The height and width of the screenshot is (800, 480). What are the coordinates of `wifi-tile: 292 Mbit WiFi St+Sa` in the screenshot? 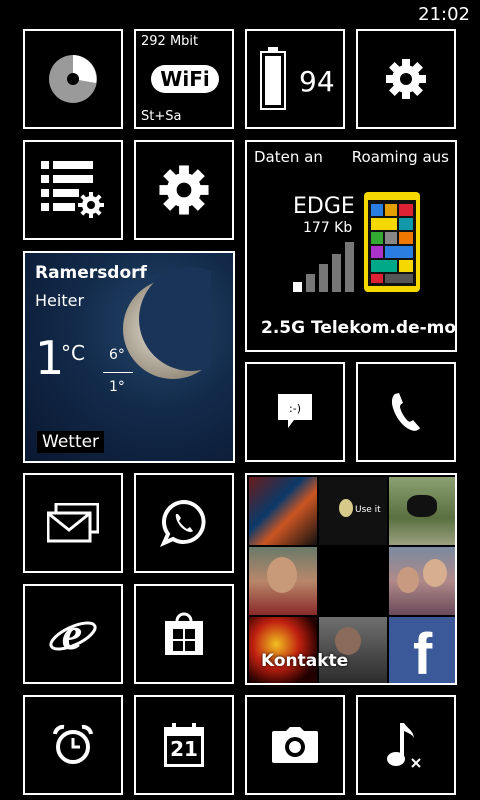 It's located at (184, 79).